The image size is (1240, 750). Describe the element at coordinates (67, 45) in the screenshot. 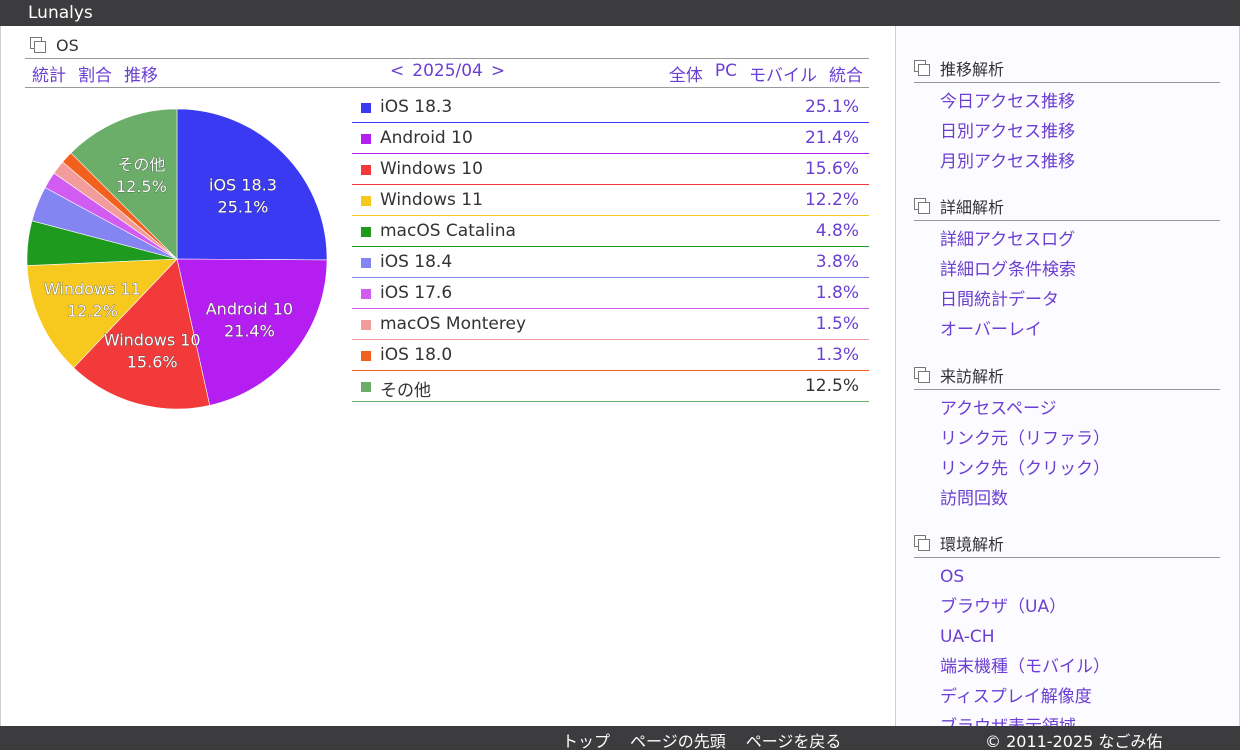

I see `page-title: OS` at that location.